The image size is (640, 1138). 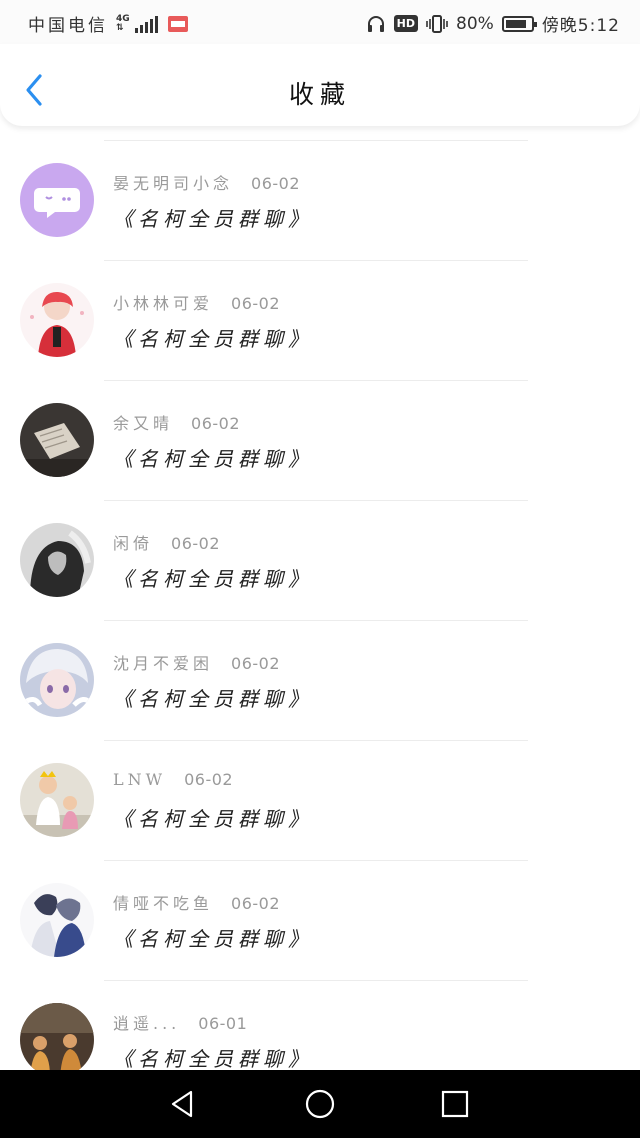 I want to click on item-meta: 小林林可爱 06-02, so click(x=196, y=302).